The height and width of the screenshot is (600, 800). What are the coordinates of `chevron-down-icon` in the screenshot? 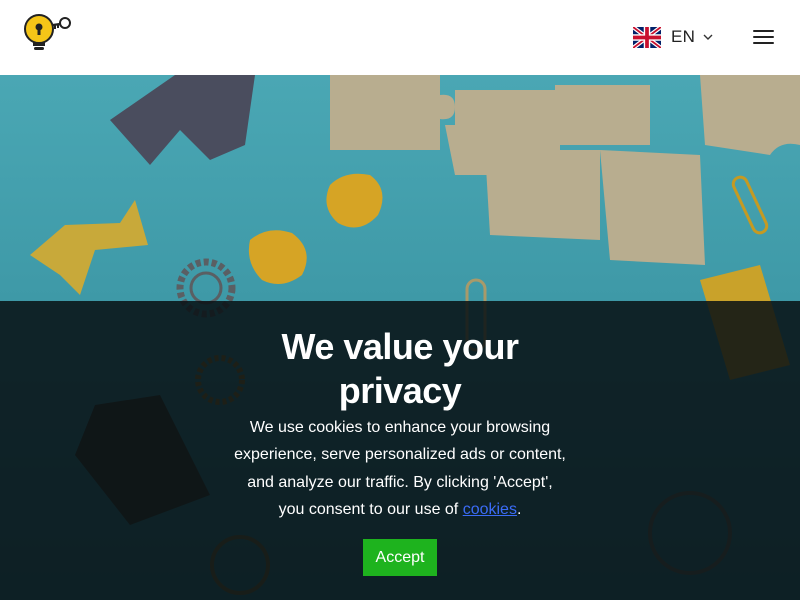 It's located at (708, 37).